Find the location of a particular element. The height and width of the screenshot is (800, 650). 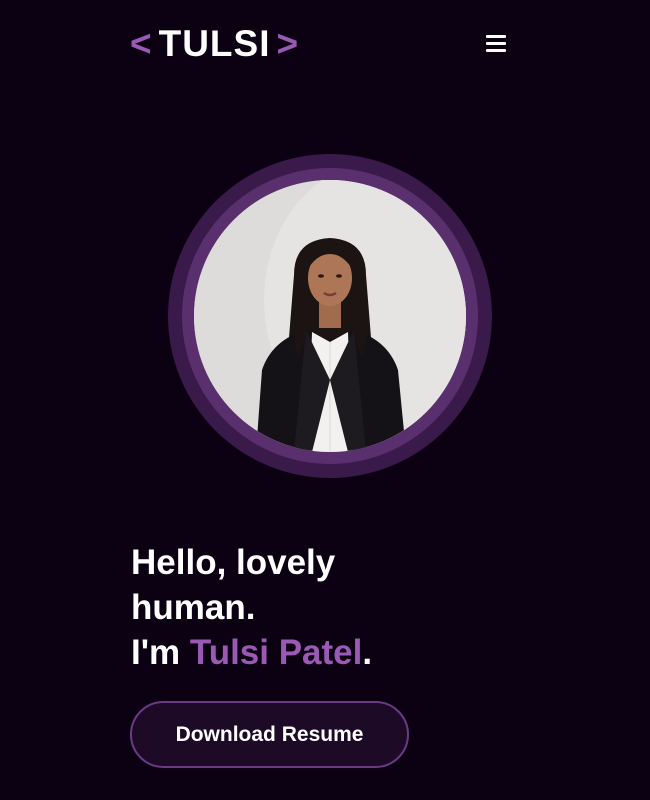

site-logo: < TULSI > is located at coordinates (214, 44).